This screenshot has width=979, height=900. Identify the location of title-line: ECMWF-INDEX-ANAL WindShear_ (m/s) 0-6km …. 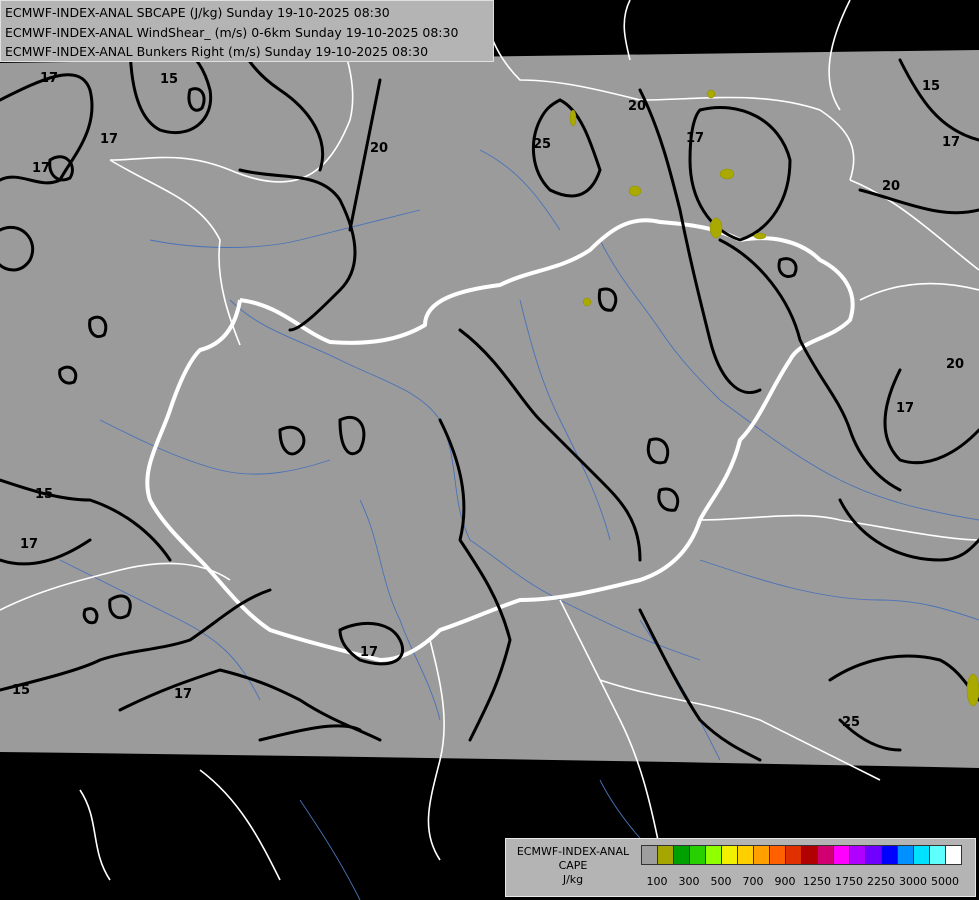
(232, 32).